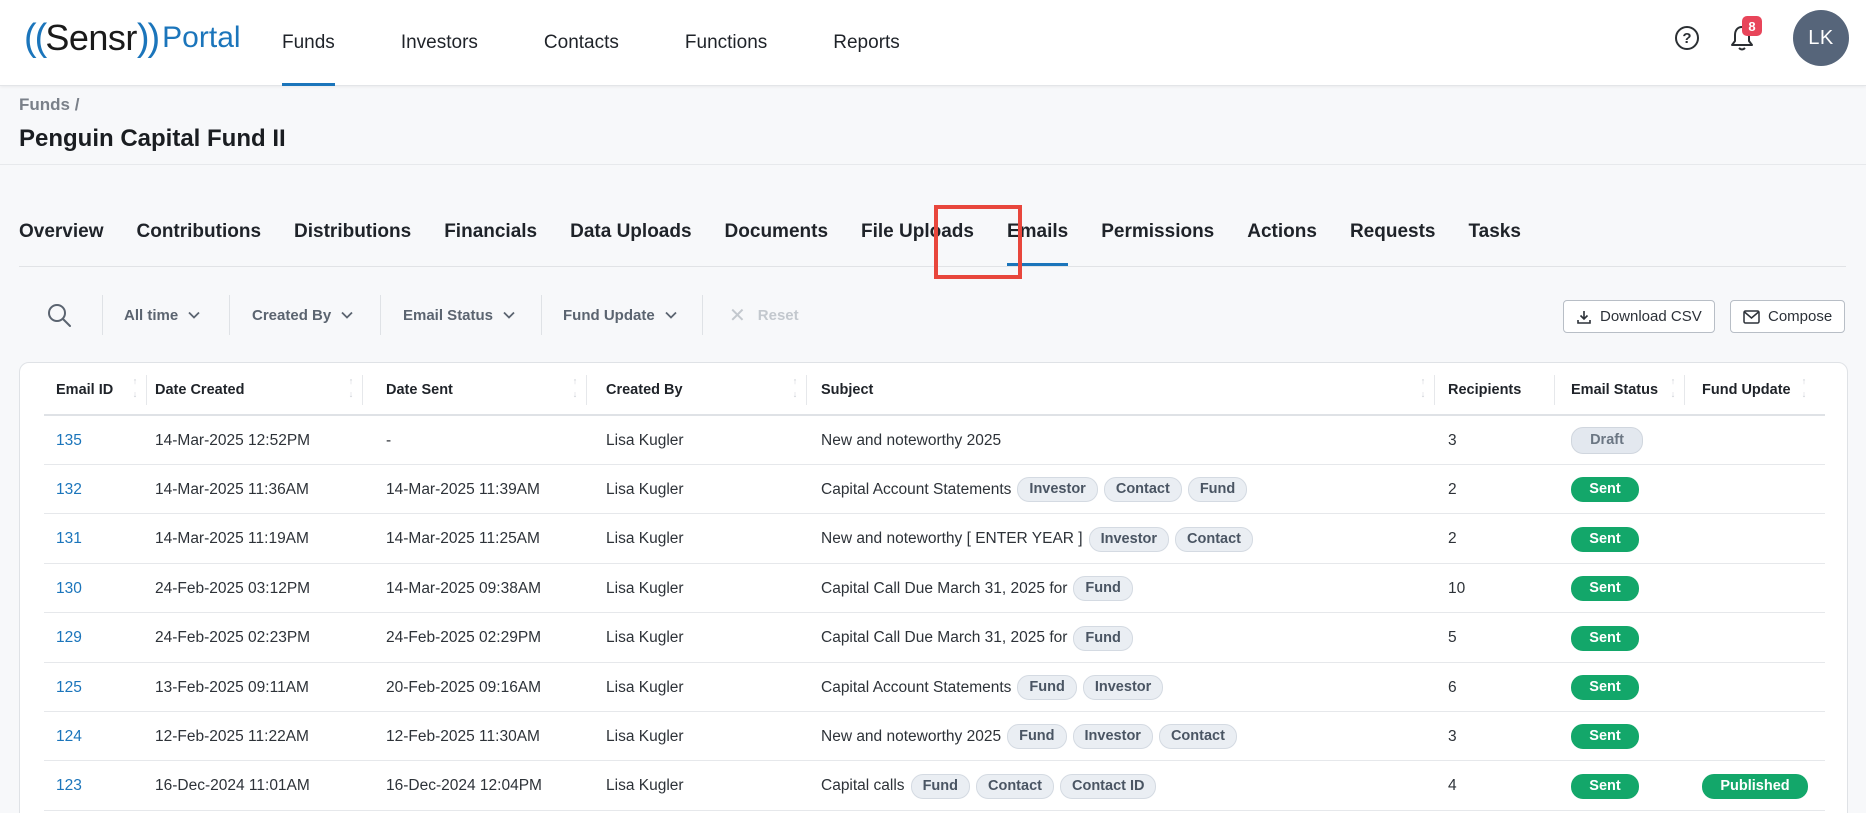 The image size is (1866, 813). I want to click on col-date-sent: Date Sent, so click(419, 389).